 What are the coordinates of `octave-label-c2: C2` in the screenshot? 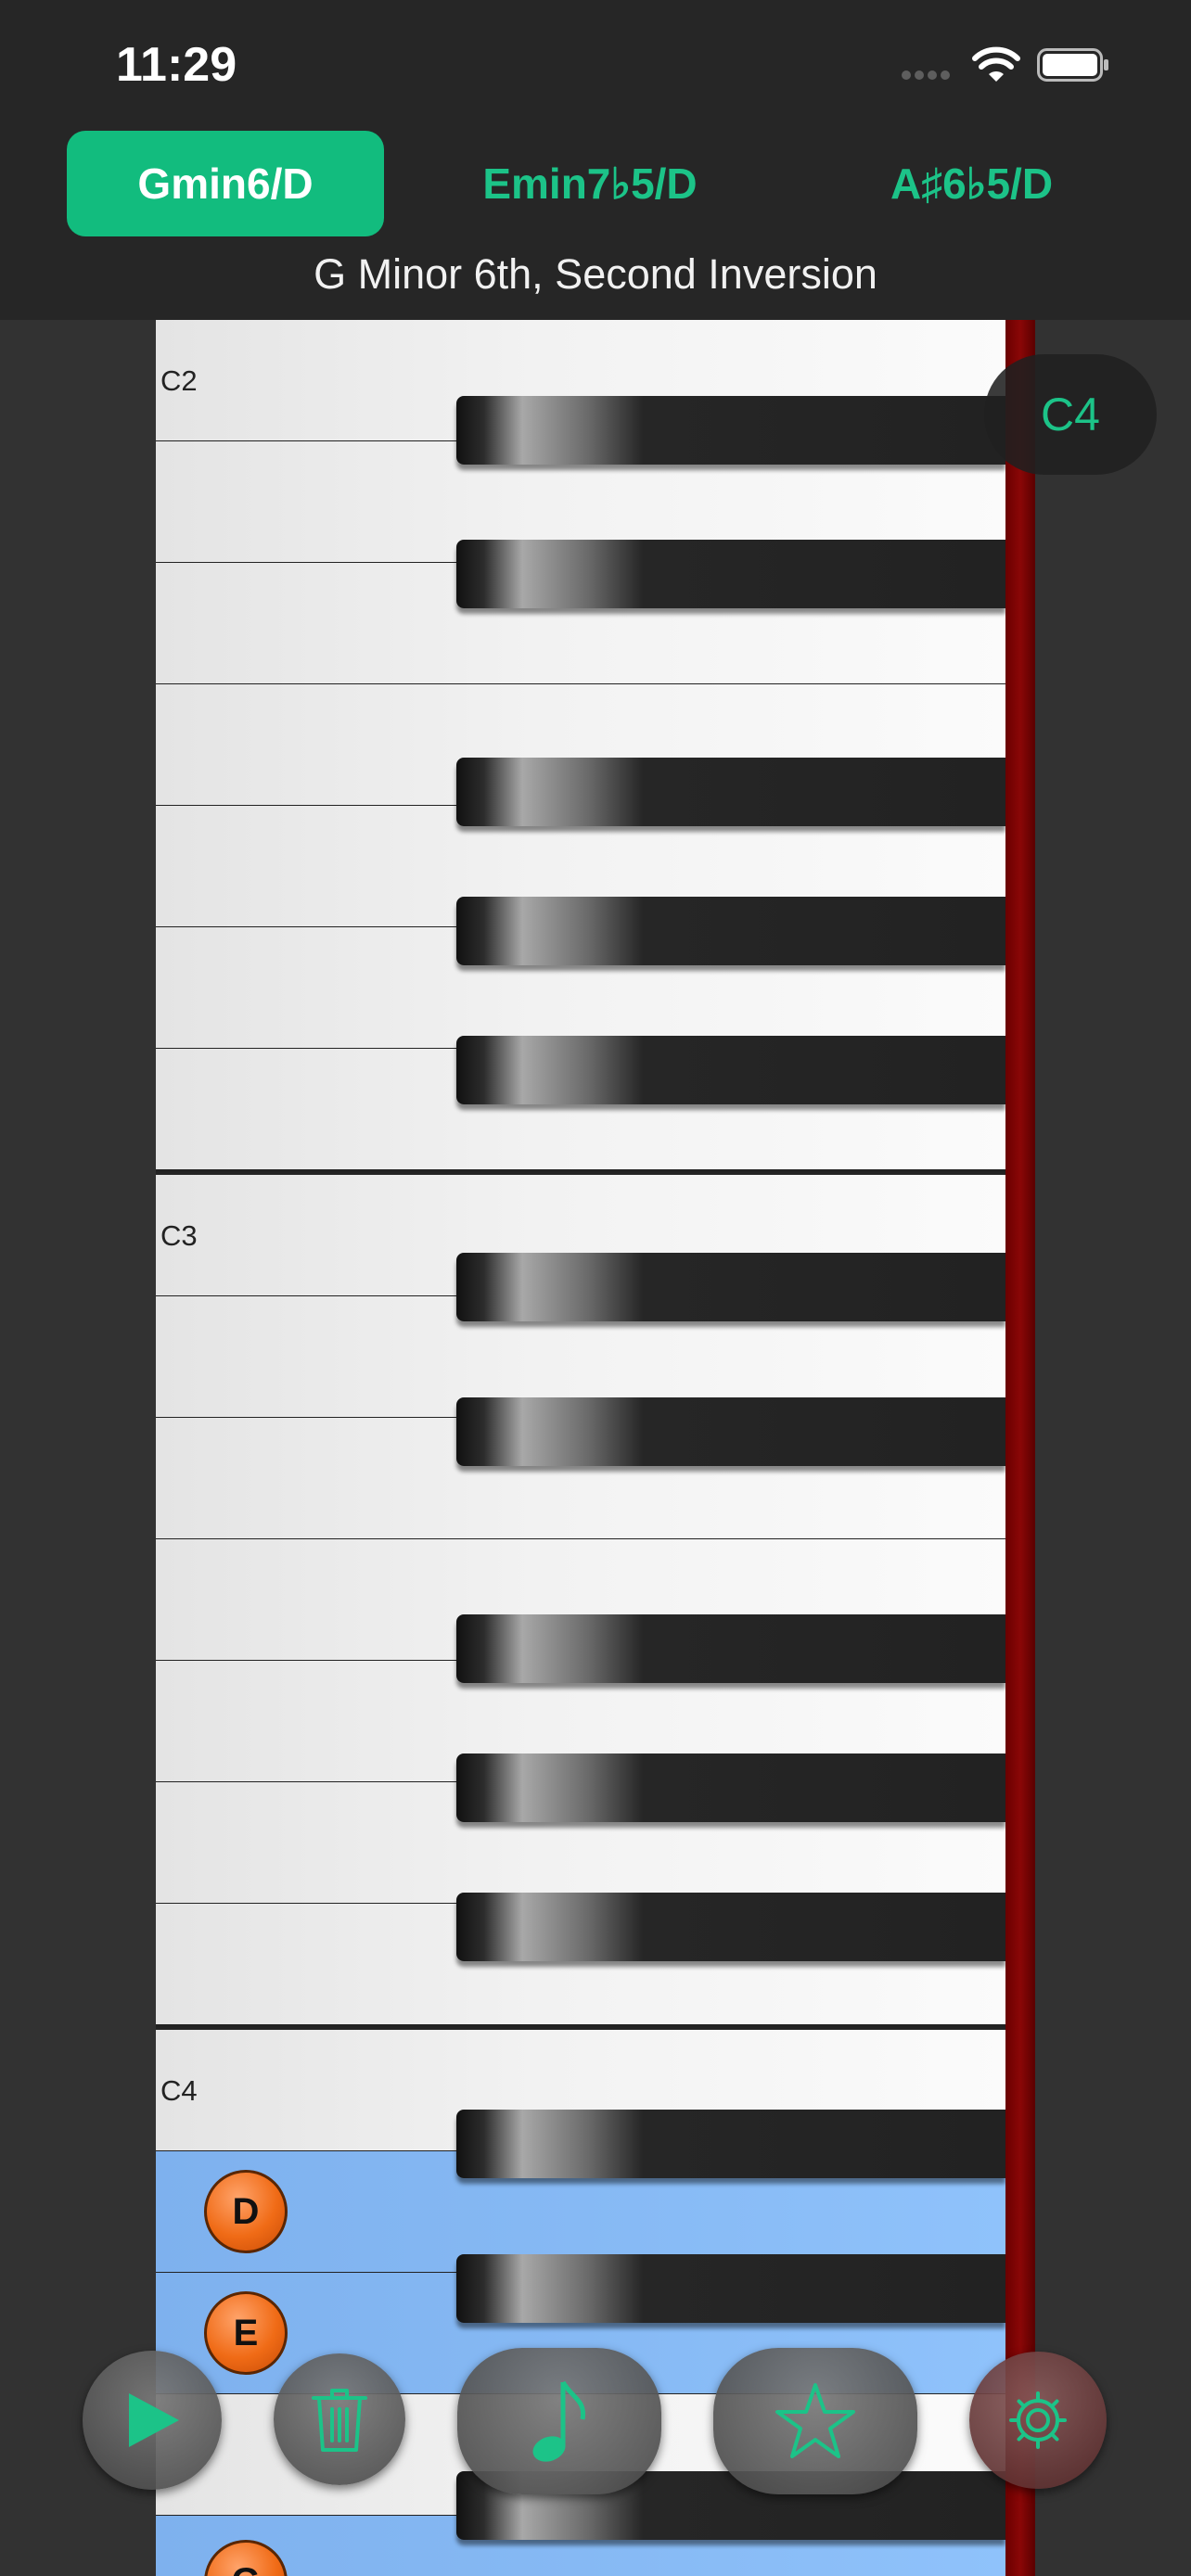 It's located at (179, 380).